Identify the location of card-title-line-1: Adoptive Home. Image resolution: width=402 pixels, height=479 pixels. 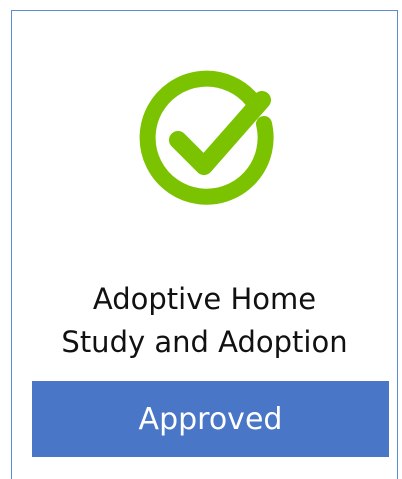
(204, 299).